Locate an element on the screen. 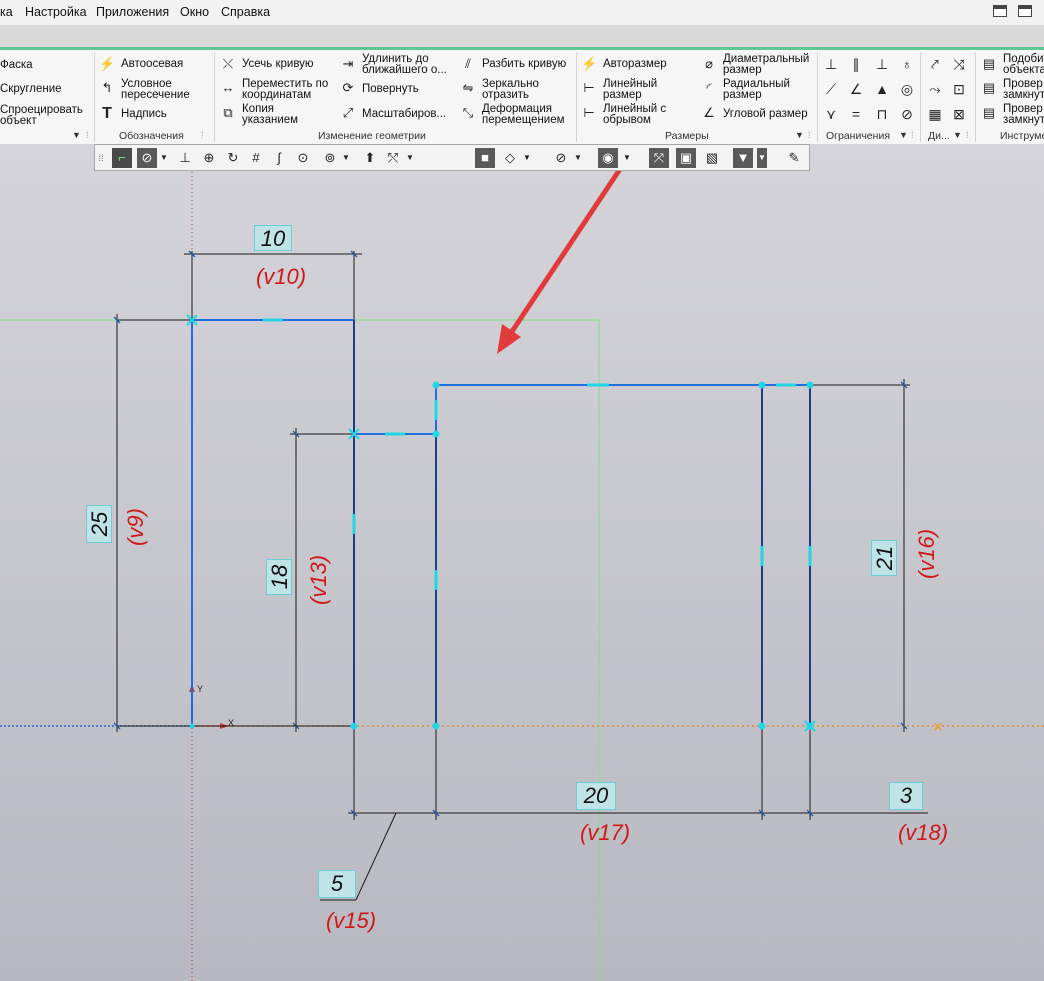 The width and height of the screenshot is (1044, 981). filter-icon: ▼ is located at coordinates (743, 158).